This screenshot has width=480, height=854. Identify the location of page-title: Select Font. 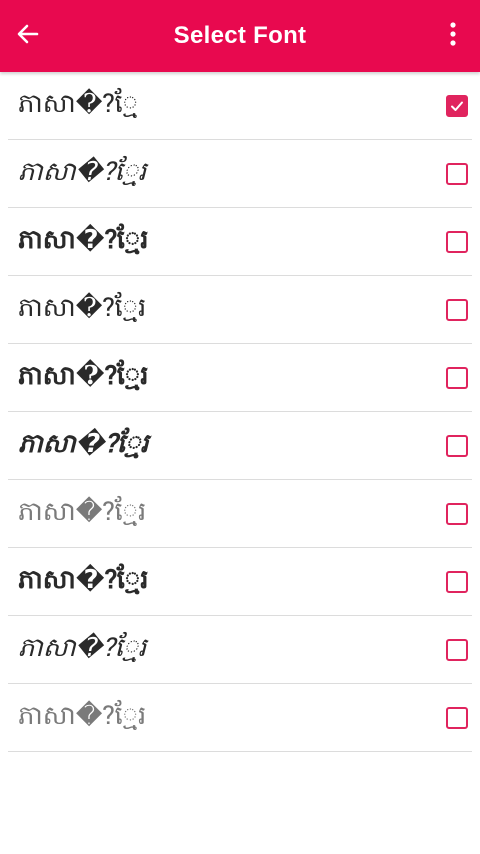
(240, 35).